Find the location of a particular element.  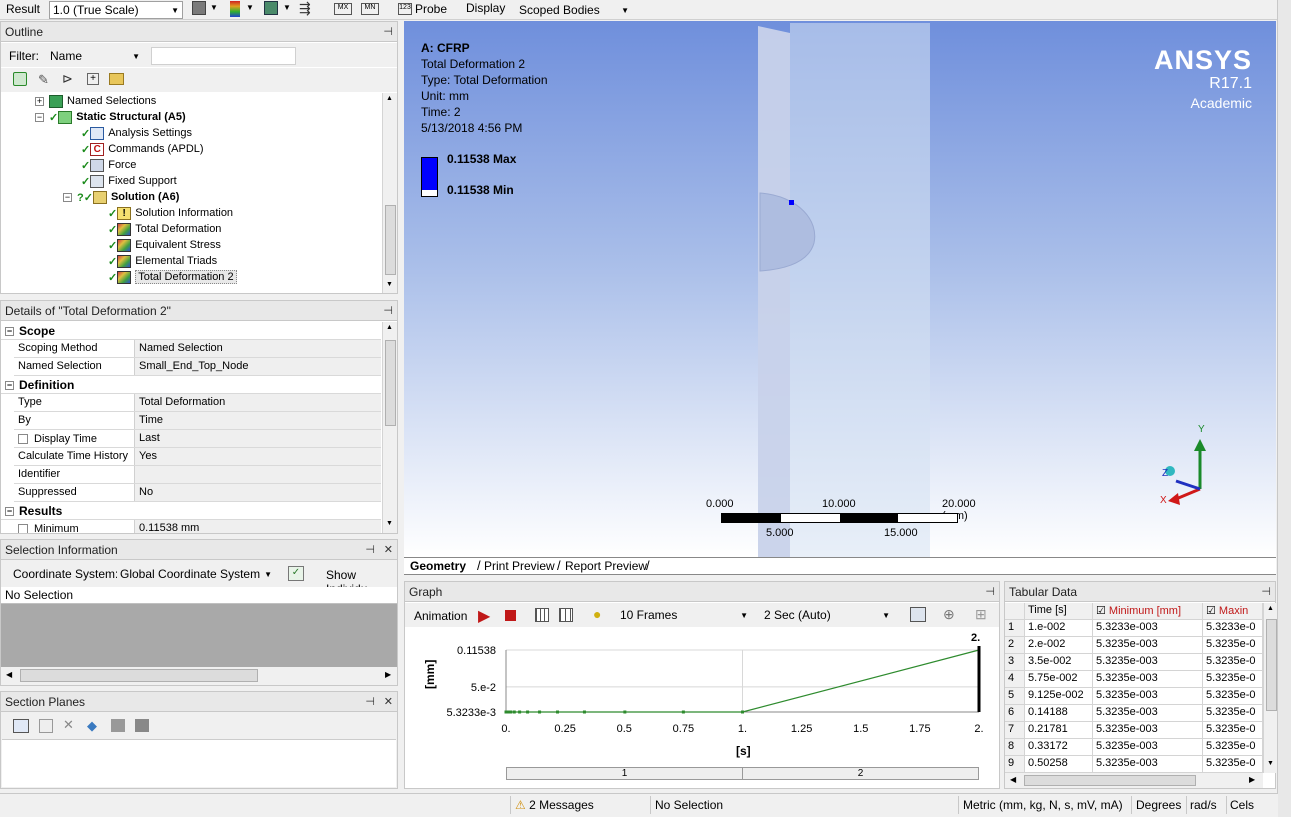

folder-icon is located at coordinates (116, 79).